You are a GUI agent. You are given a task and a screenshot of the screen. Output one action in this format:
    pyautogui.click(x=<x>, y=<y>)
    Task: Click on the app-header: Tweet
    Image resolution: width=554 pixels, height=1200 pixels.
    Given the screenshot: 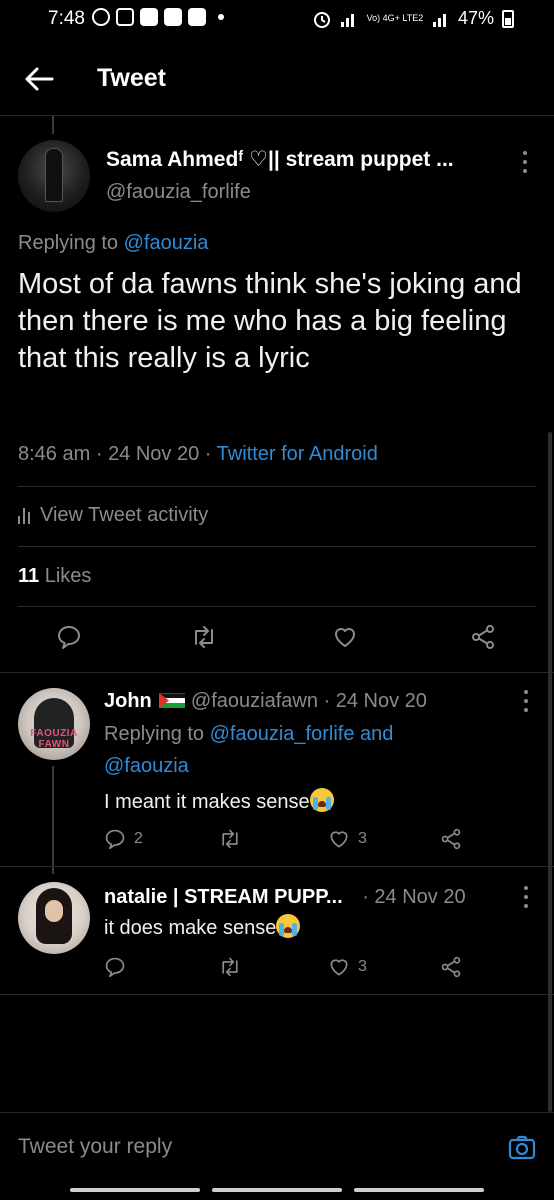 What is the action you would take?
    pyautogui.click(x=277, y=79)
    